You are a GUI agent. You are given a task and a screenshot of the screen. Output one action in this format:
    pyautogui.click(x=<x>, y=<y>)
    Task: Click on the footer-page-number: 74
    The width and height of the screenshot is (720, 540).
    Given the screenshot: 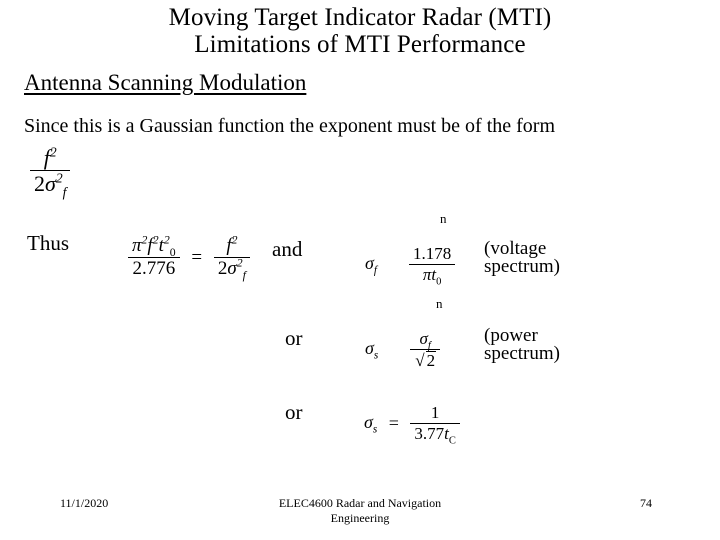 What is the action you would take?
    pyautogui.click(x=646, y=503)
    